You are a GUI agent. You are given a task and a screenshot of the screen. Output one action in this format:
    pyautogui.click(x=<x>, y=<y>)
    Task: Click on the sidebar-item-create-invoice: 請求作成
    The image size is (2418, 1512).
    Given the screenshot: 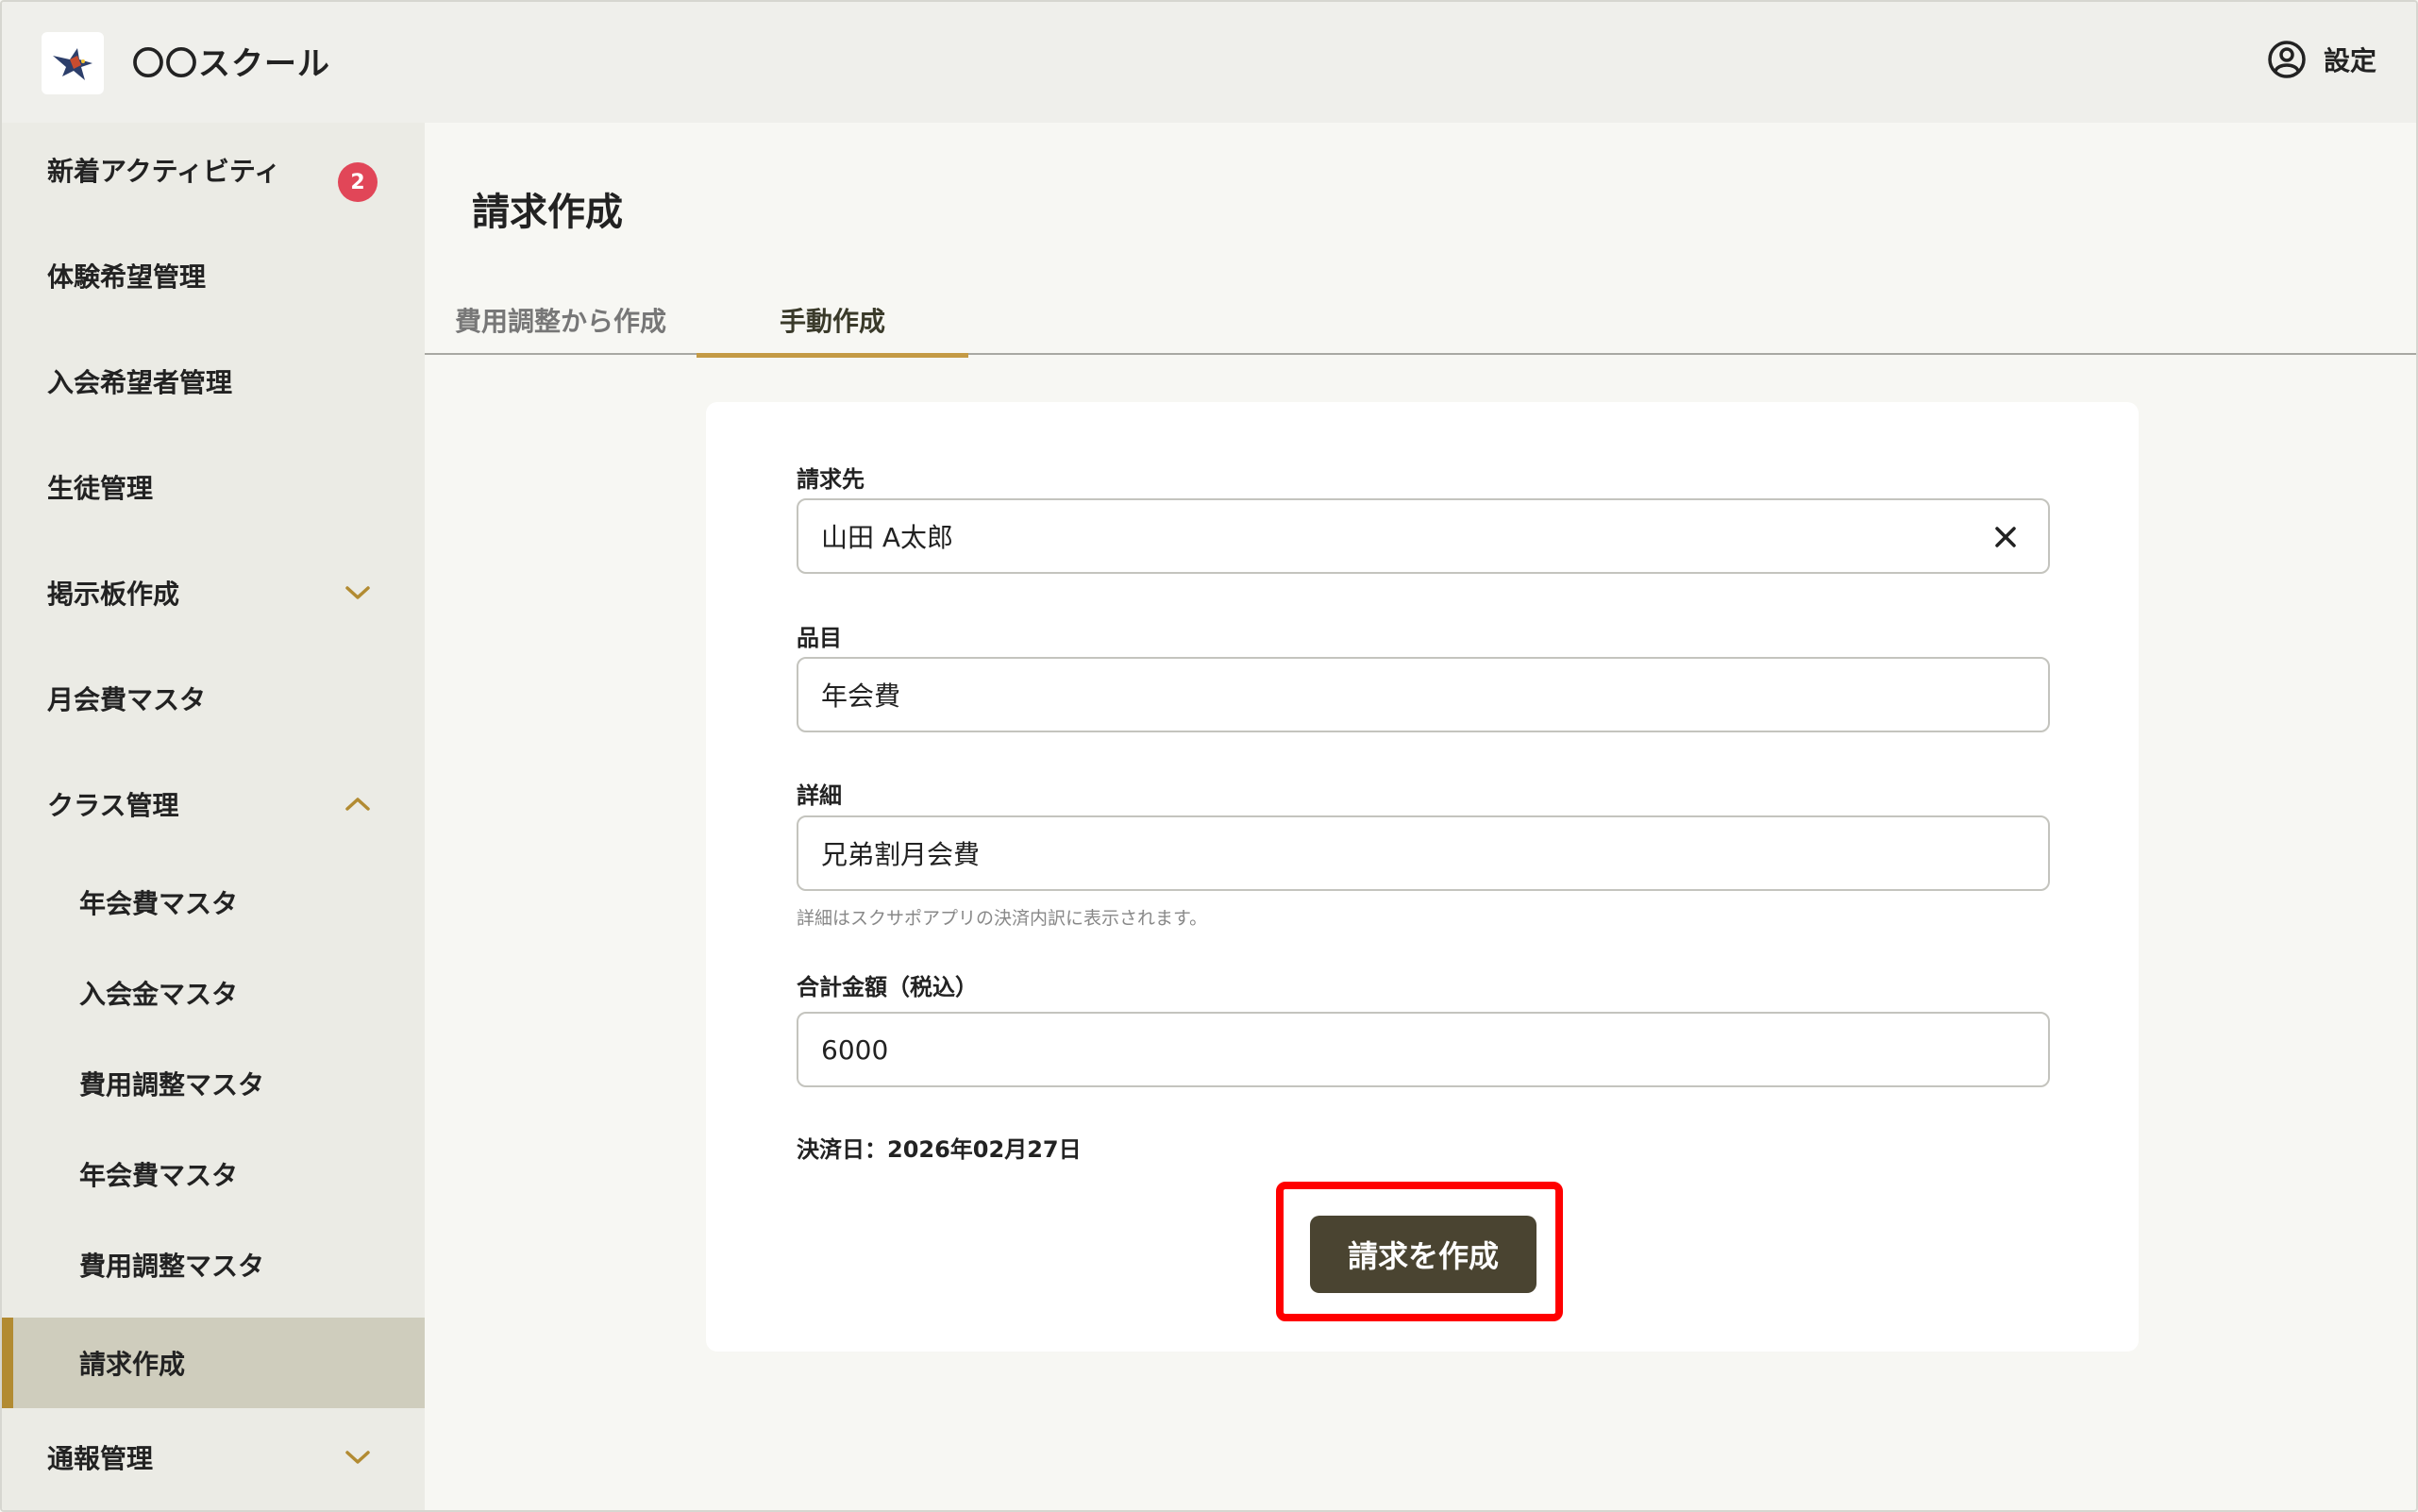 What is the action you would take?
    pyautogui.click(x=213, y=1363)
    